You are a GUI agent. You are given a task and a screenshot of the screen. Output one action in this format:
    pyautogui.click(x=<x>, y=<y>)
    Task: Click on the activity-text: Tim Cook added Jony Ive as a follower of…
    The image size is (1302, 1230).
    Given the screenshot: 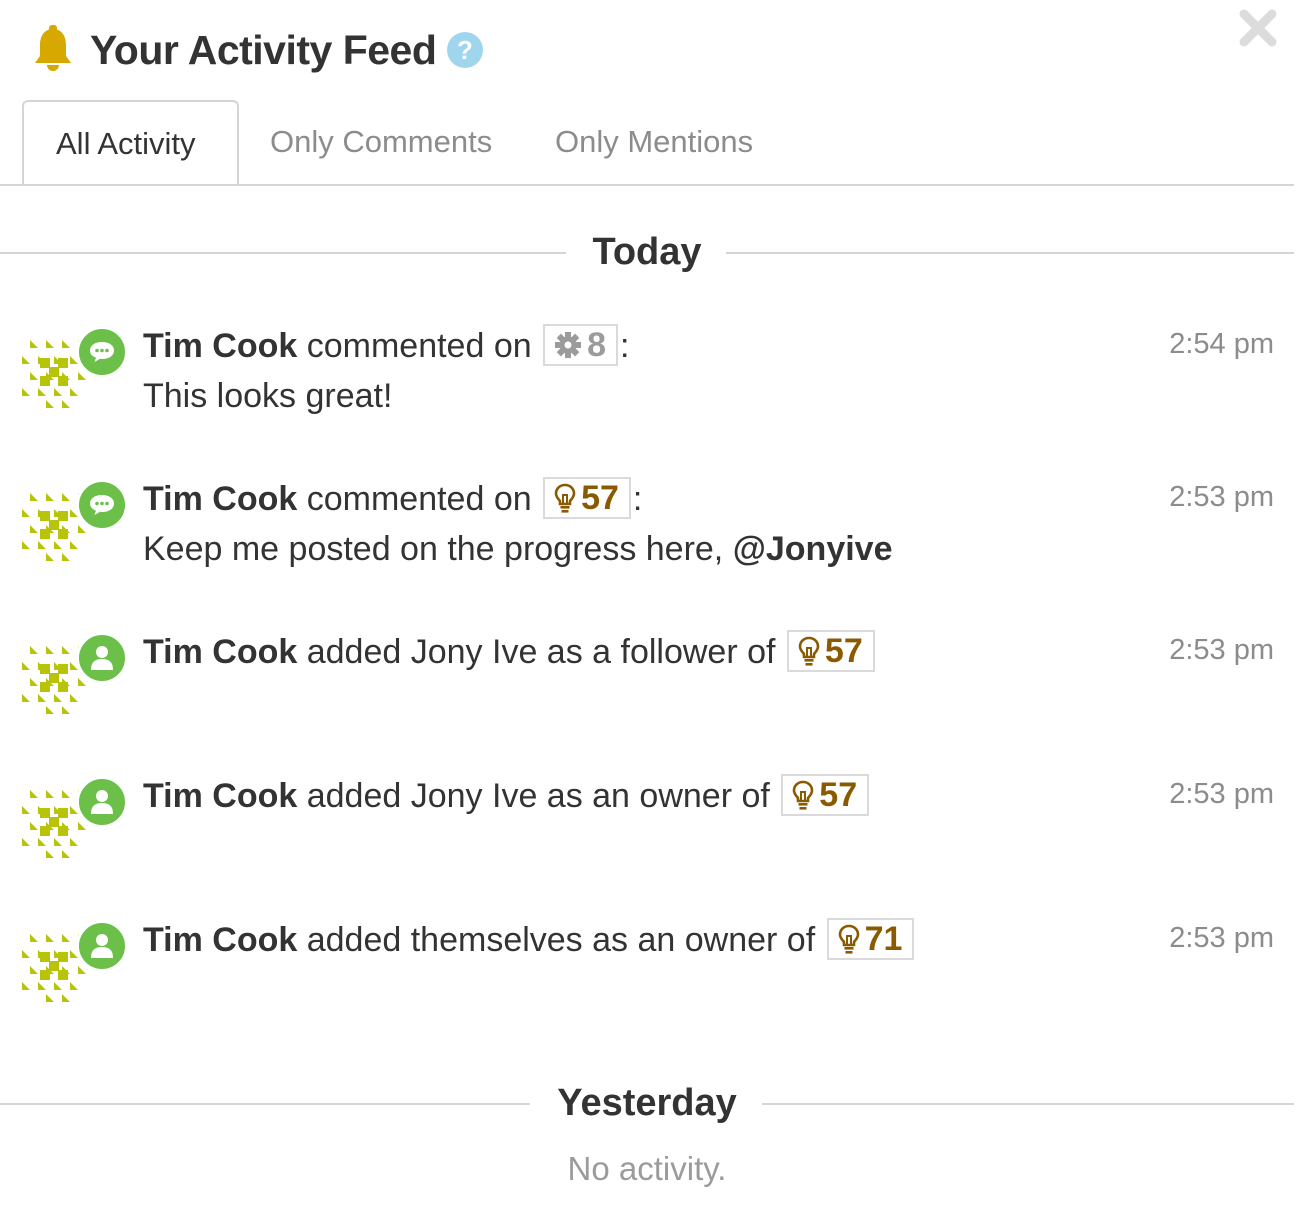 What is the action you would take?
    pyautogui.click(x=510, y=652)
    